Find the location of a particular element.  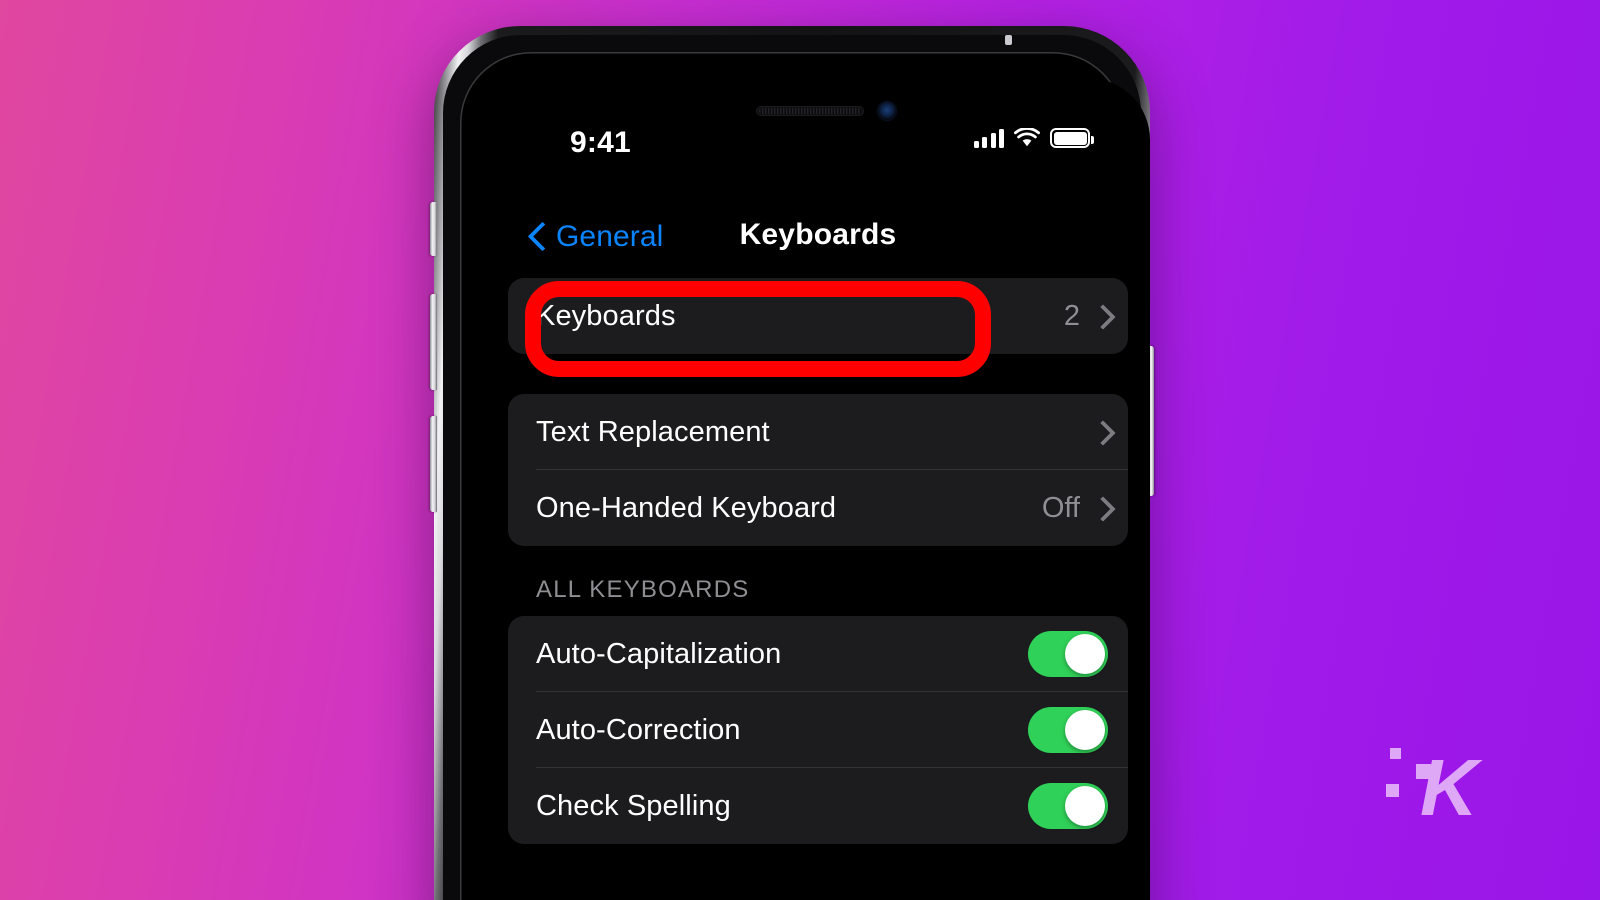

navigation-bar: General Keyboards is located at coordinates (818, 243).